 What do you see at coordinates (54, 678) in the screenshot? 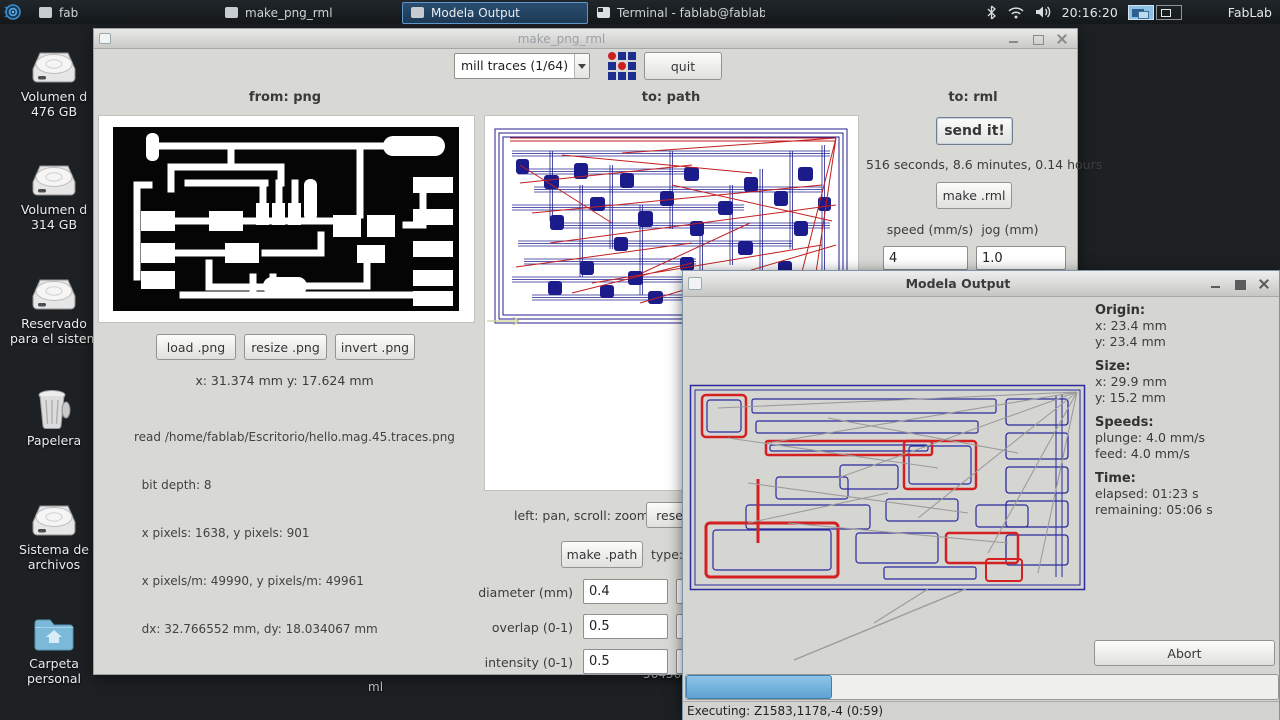
I see `icon-label-line: personal` at bounding box center [54, 678].